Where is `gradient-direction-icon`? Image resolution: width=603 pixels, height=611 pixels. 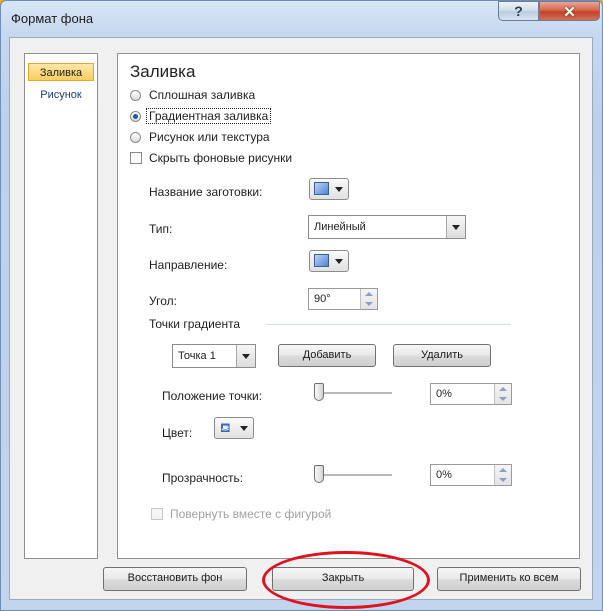
gradient-direction-icon is located at coordinates (321, 260).